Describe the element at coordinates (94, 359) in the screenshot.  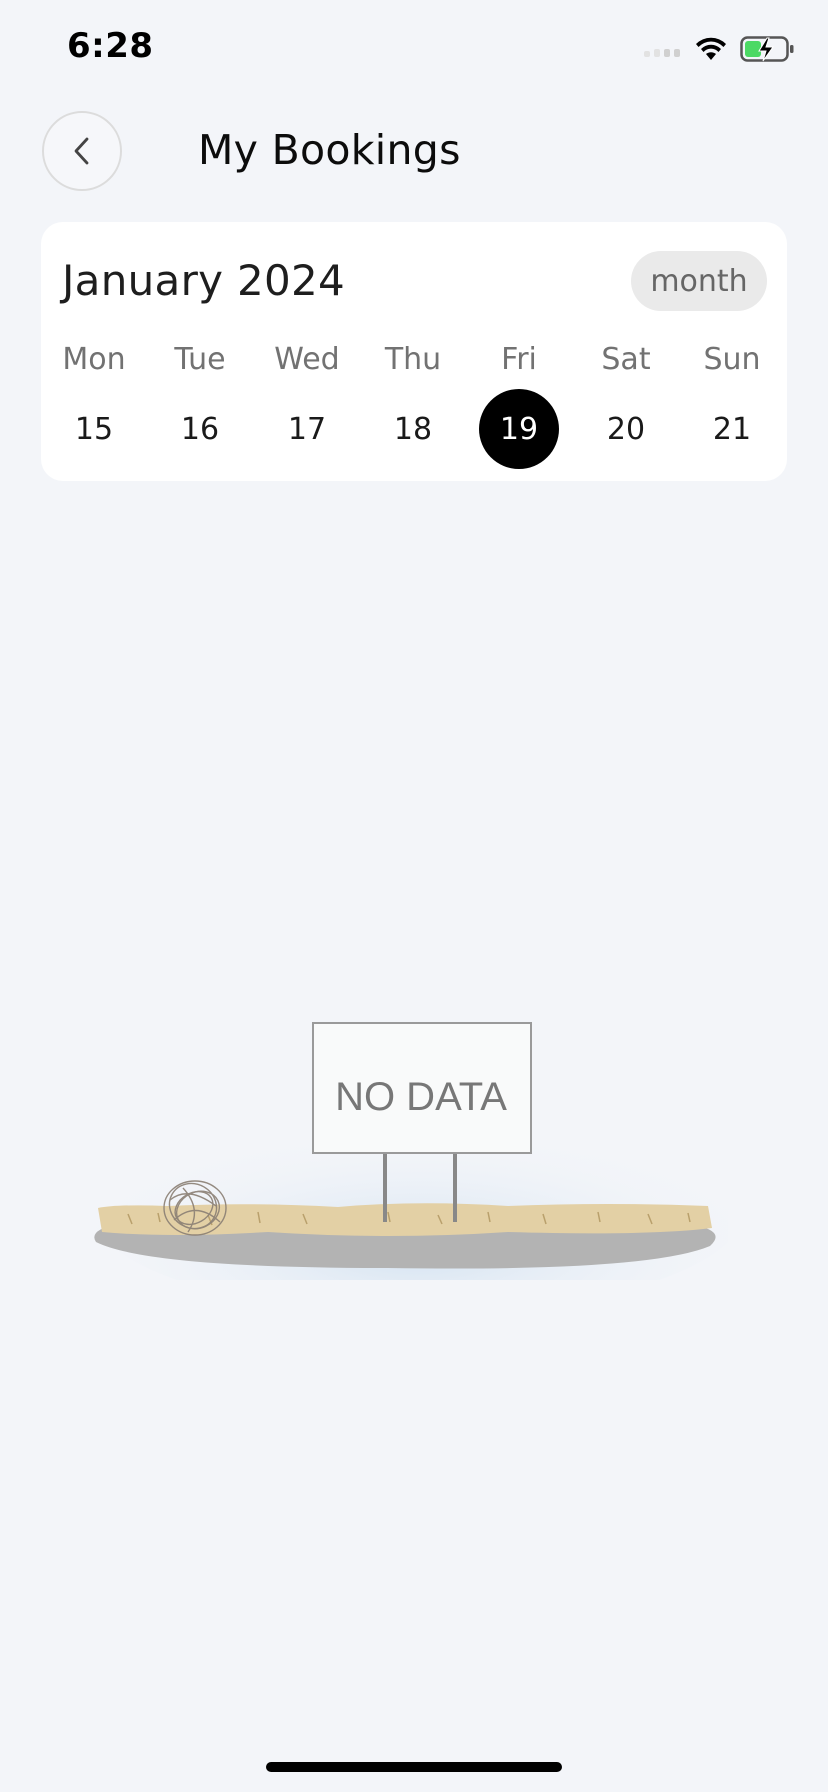
I see `day-name: Mon` at that location.